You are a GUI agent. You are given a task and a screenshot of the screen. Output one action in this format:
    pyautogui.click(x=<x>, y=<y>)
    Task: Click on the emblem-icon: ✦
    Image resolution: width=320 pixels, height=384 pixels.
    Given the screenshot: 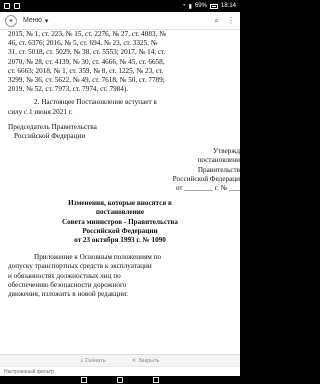 What is the action you would take?
    pyautogui.click(x=11, y=20)
    